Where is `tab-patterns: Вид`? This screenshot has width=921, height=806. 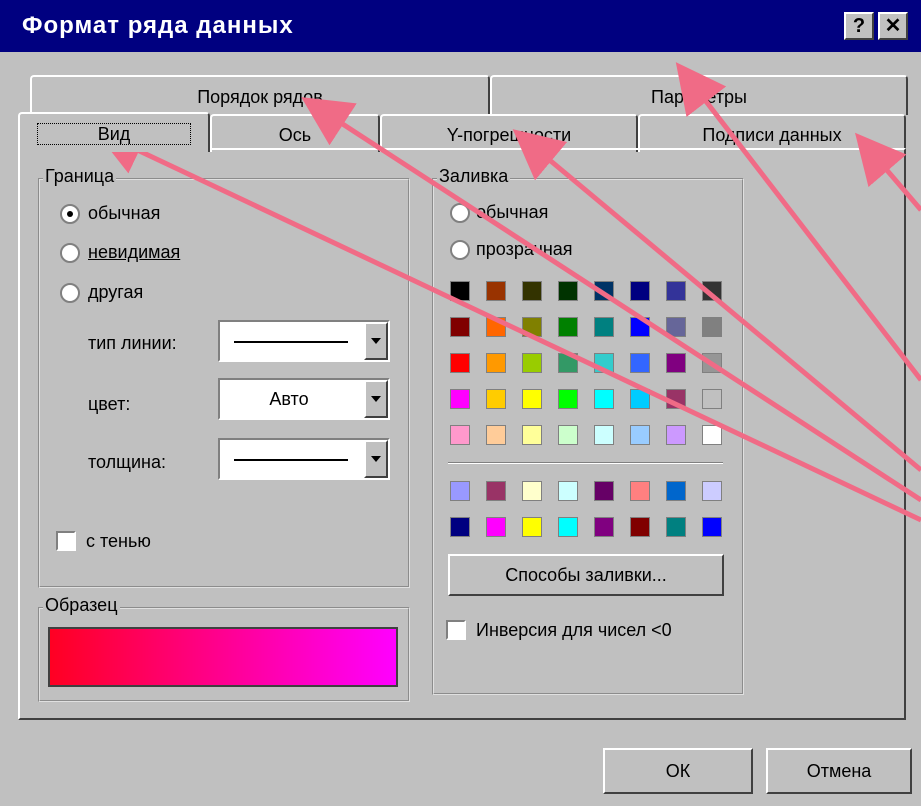
tab-patterns: Вид is located at coordinates (114, 132).